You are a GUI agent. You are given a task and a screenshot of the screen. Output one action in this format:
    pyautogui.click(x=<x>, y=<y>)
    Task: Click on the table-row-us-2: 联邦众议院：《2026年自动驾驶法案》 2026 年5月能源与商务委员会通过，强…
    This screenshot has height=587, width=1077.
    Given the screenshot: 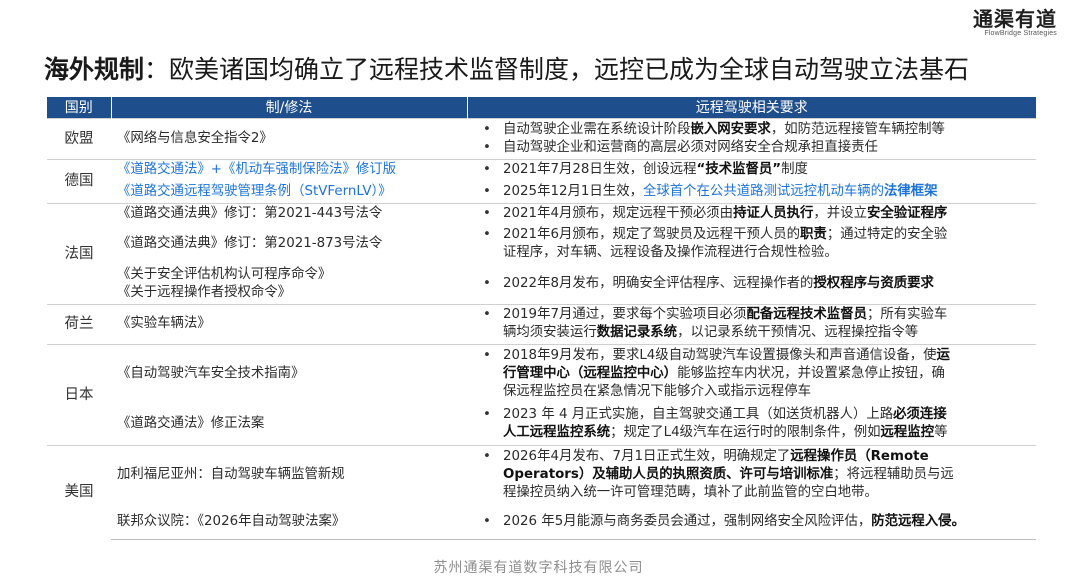 What is the action you would take?
    pyautogui.click(x=541, y=522)
    